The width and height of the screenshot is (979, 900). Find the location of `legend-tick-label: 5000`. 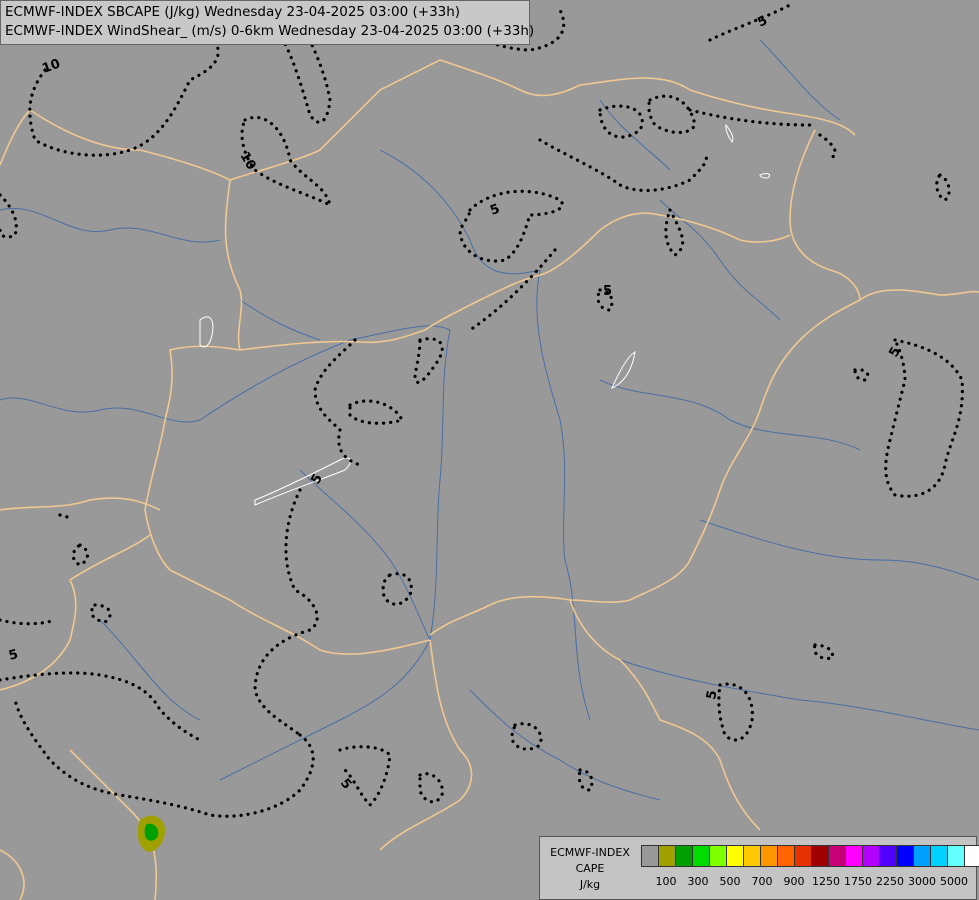

legend-tick-label: 5000 is located at coordinates (954, 881).